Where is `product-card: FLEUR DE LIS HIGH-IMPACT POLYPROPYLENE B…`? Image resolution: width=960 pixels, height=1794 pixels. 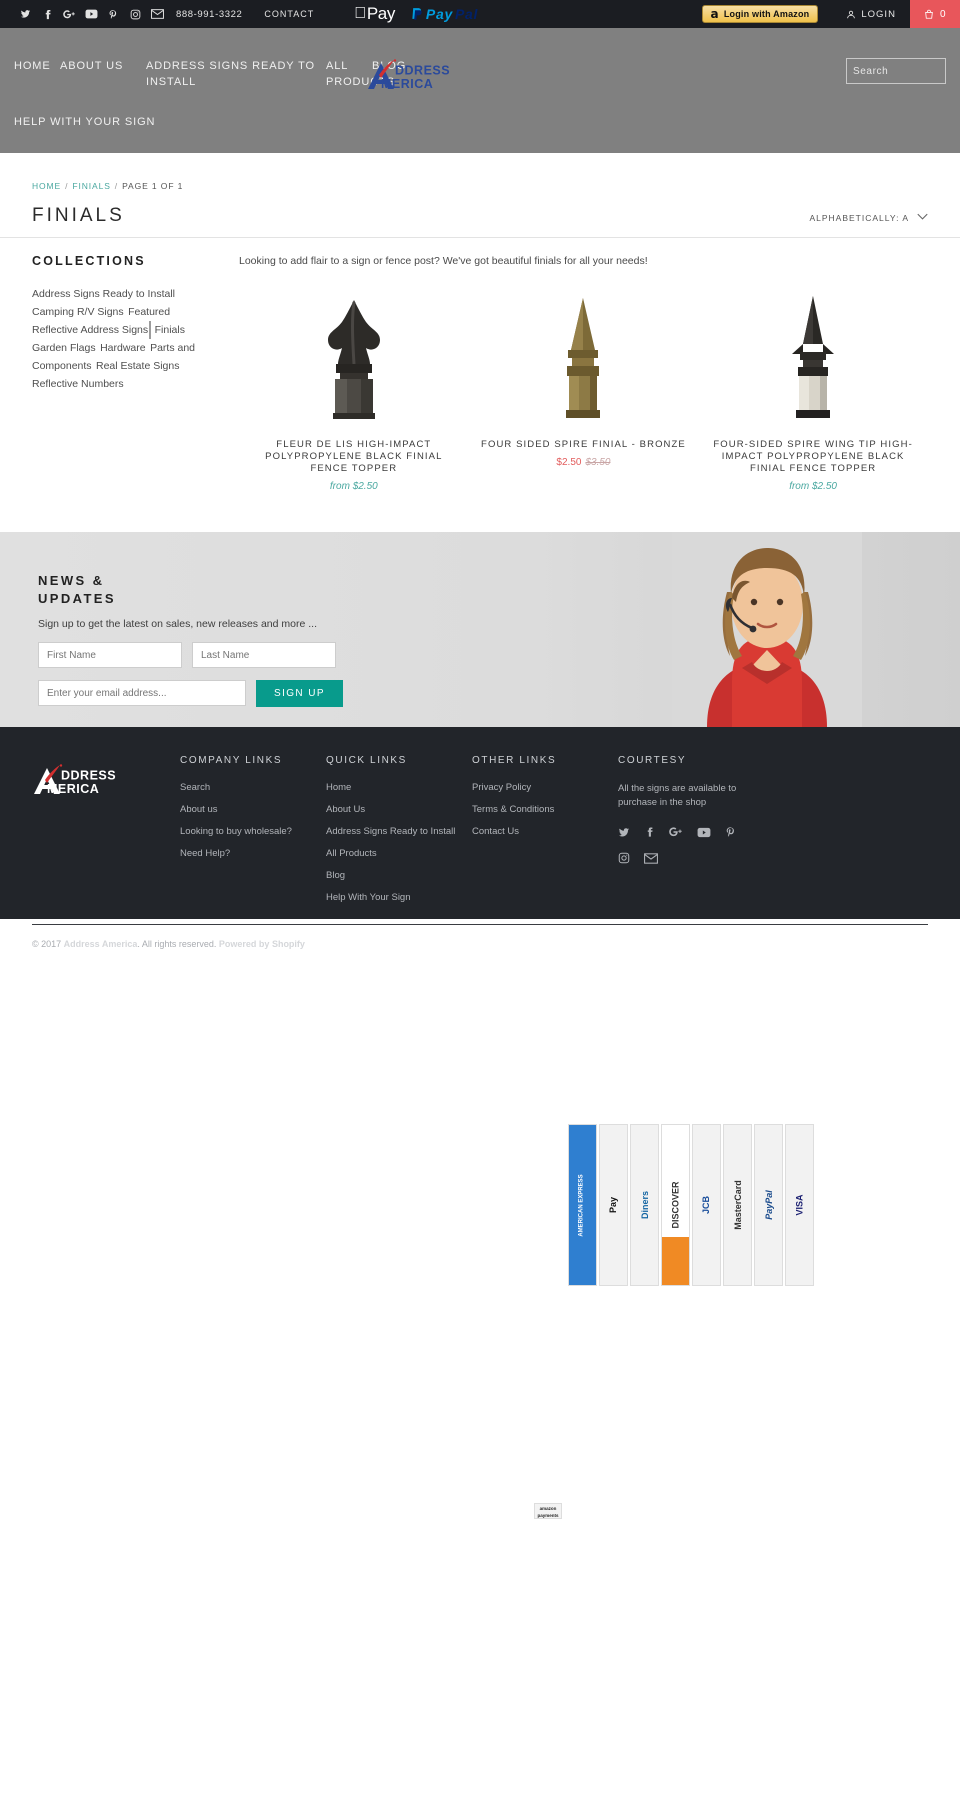 product-card: FLEUR DE LIS HIGH-IMPACT POLYPROPYLENE B… is located at coordinates (354, 389).